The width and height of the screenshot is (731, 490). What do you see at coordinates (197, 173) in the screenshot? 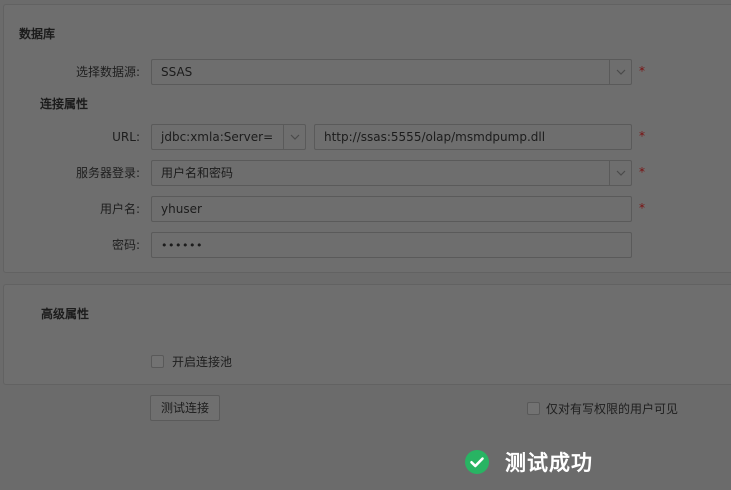
I see `server-login-value: 用户名和密码` at bounding box center [197, 173].